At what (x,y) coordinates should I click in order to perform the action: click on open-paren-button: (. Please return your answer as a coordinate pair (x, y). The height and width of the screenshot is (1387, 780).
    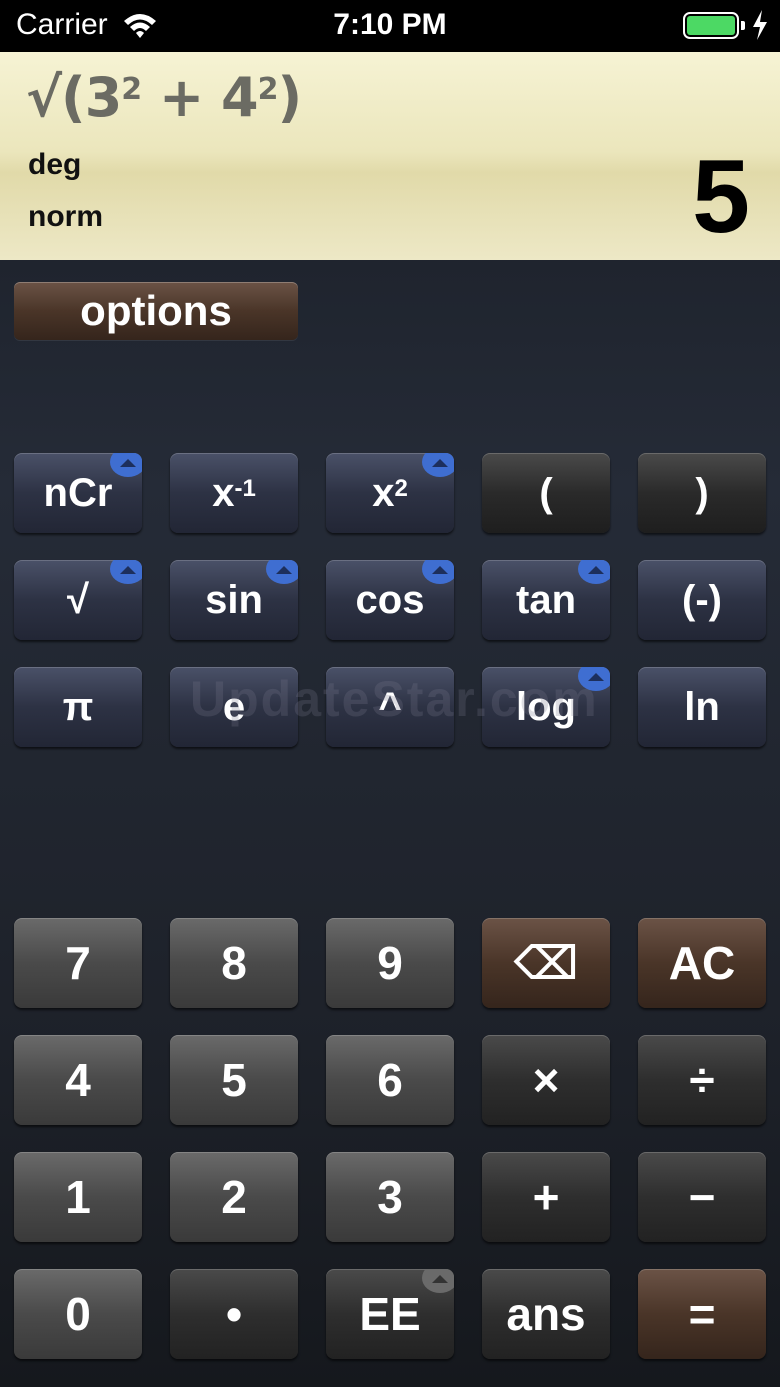
    Looking at the image, I should click on (546, 493).